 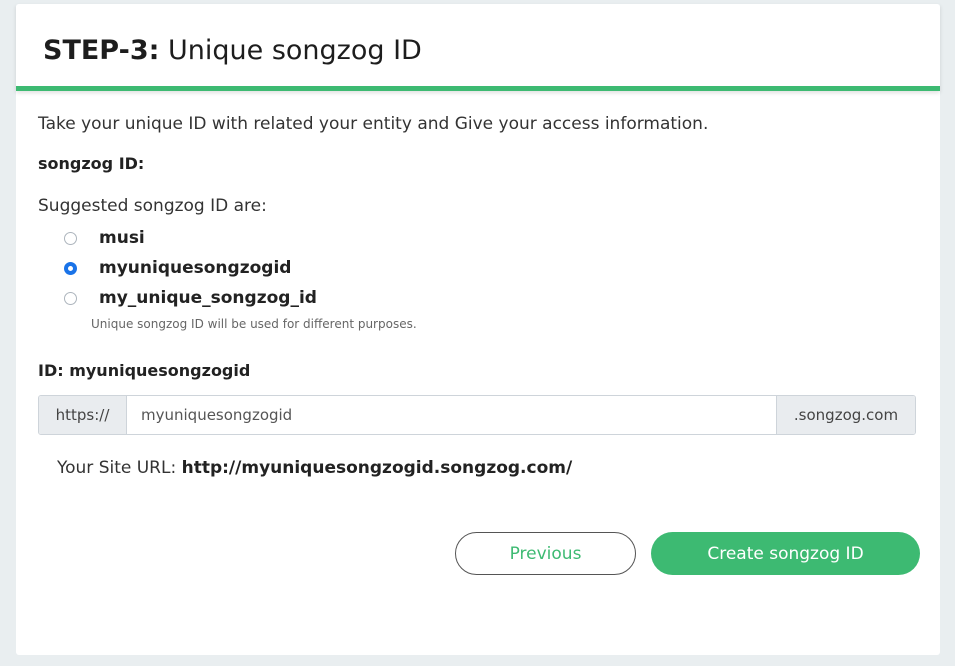 I want to click on page-title: STEP-3: Unique songzog ID, so click(x=232, y=51).